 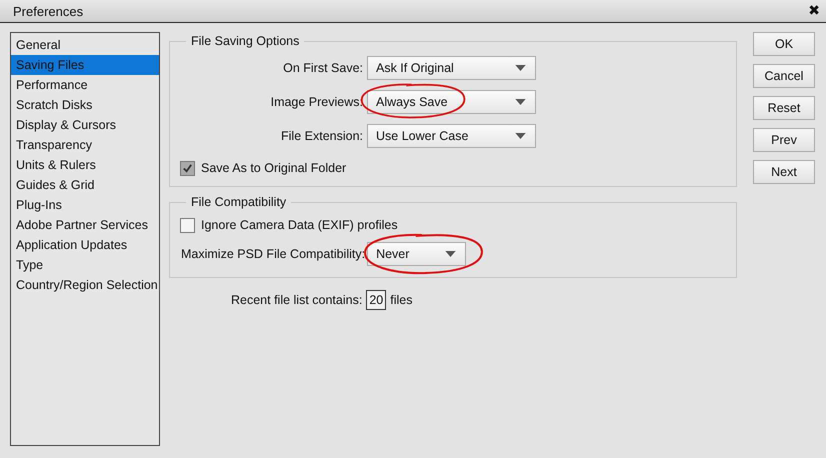 What do you see at coordinates (784, 76) in the screenshot?
I see `dialog-button: Cancel` at bounding box center [784, 76].